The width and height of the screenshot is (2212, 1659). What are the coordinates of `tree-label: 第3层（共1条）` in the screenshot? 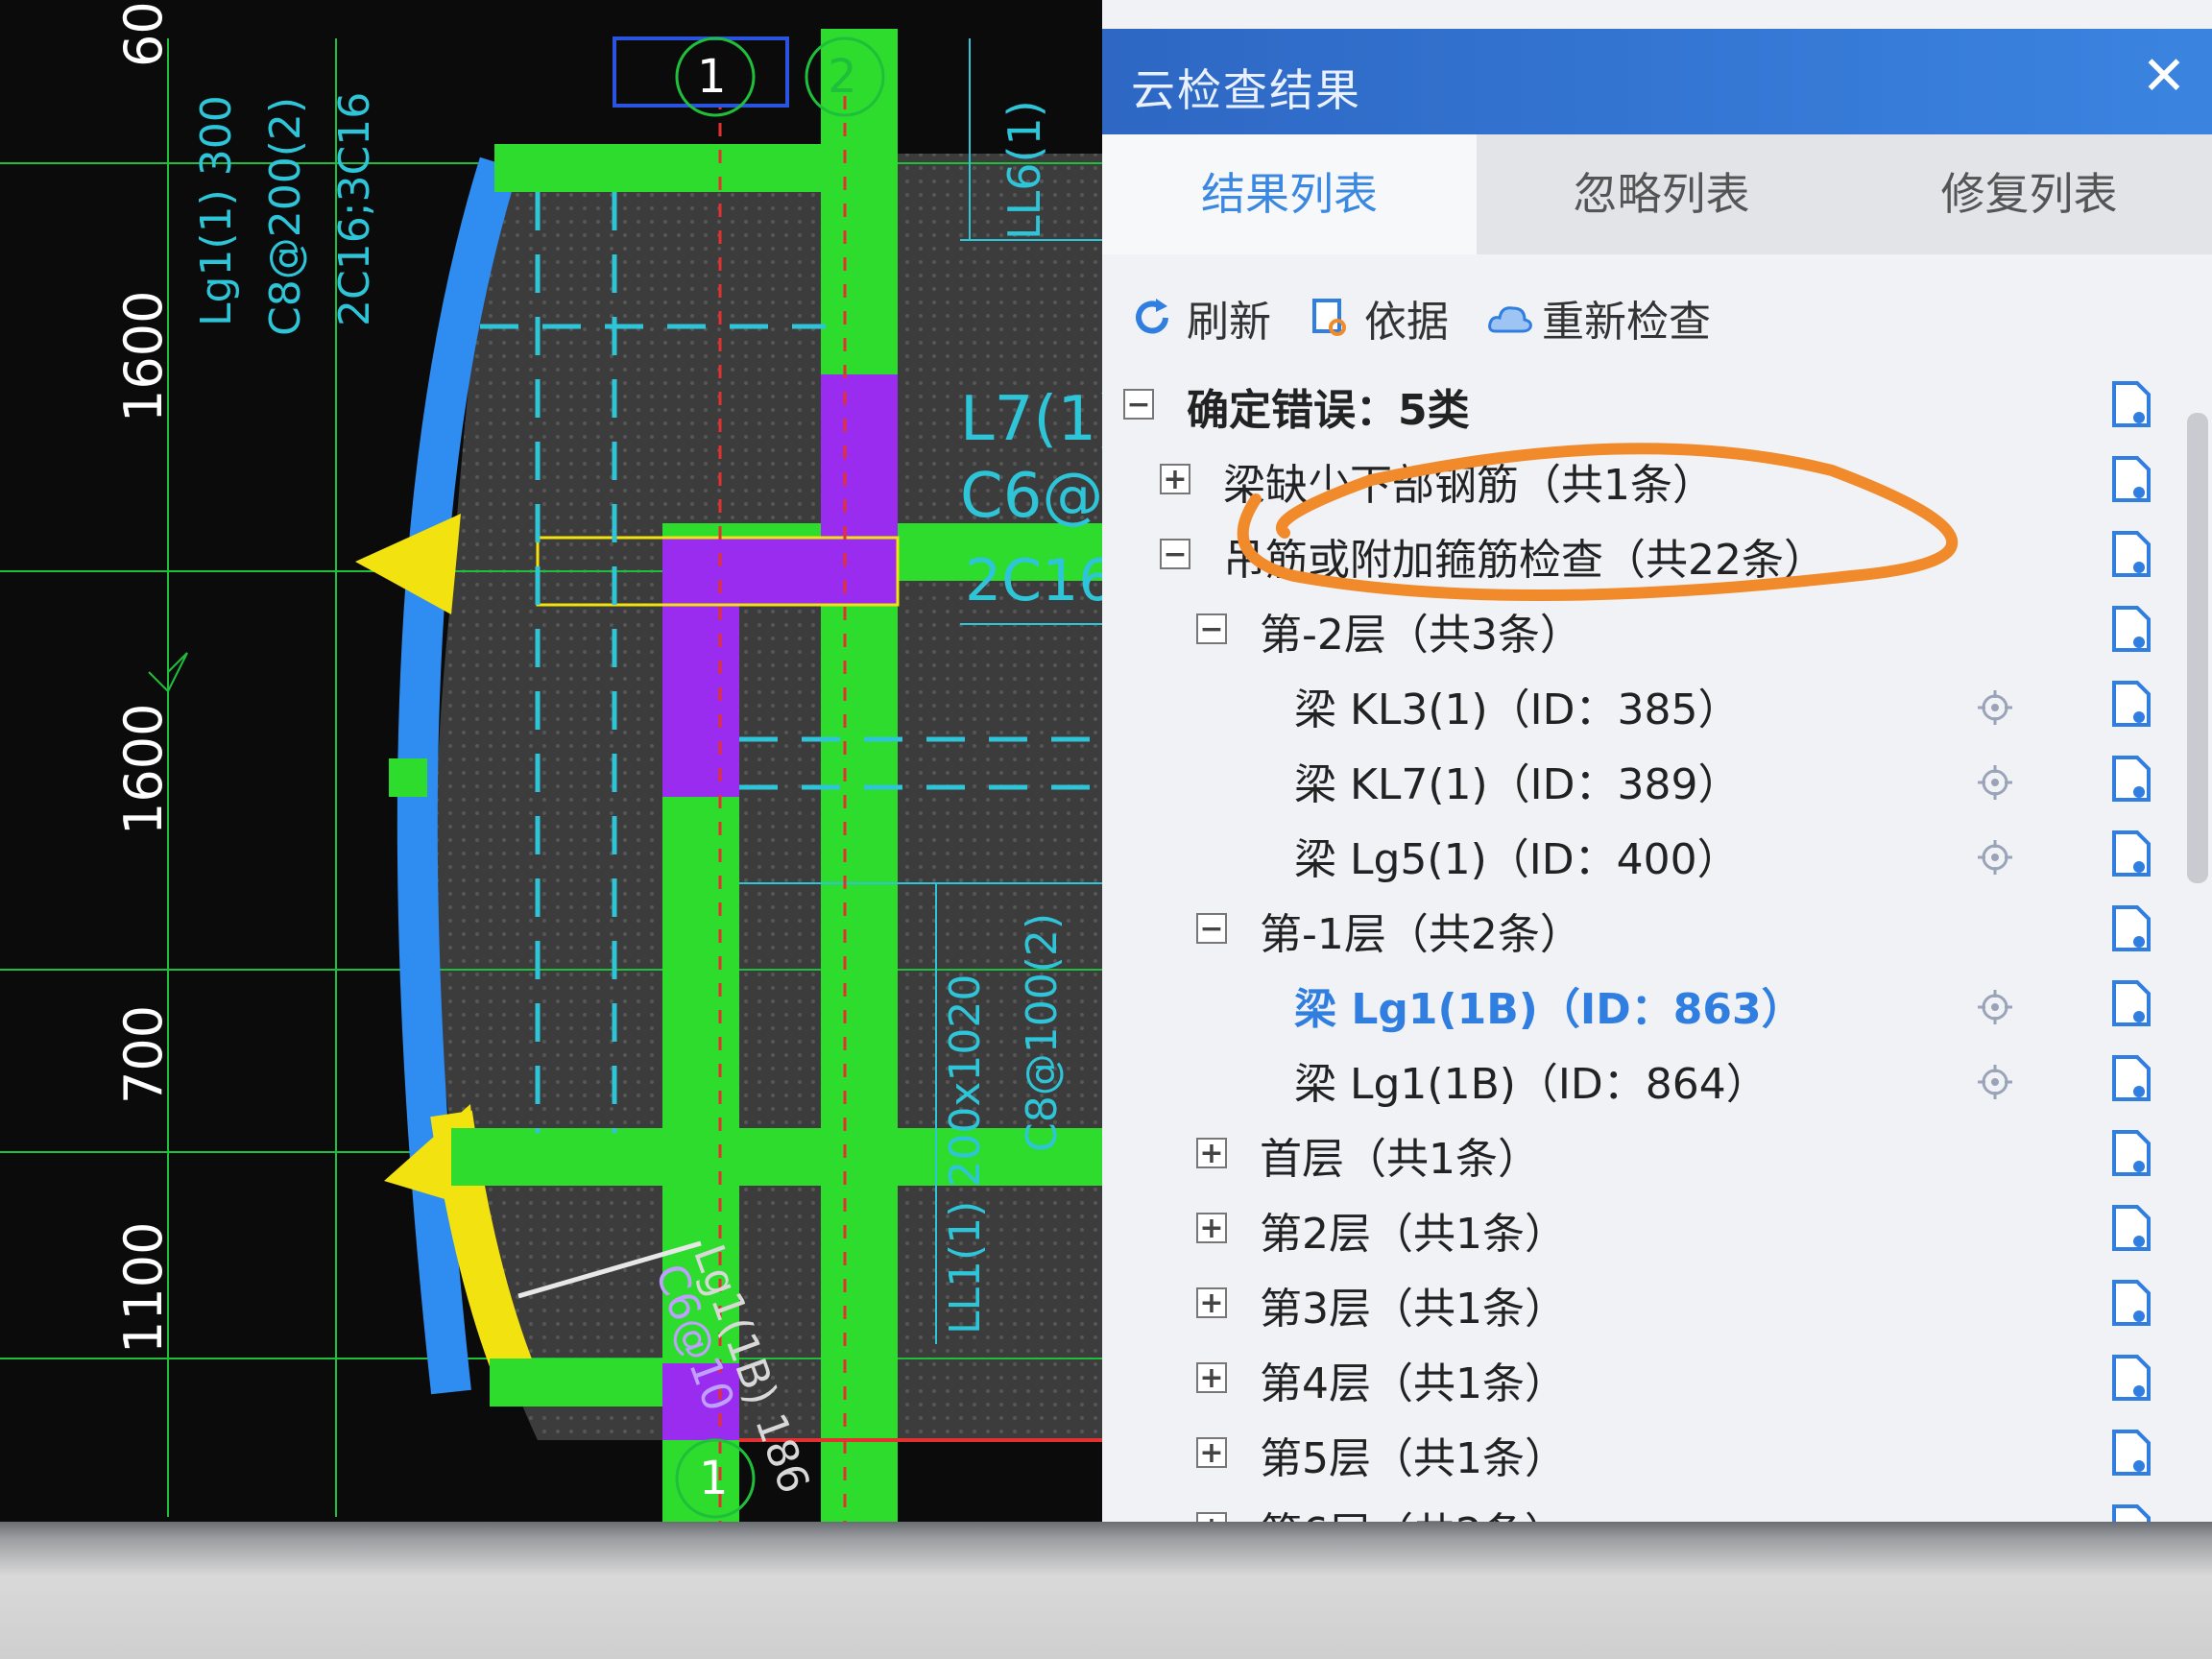 It's located at (1413, 1309).